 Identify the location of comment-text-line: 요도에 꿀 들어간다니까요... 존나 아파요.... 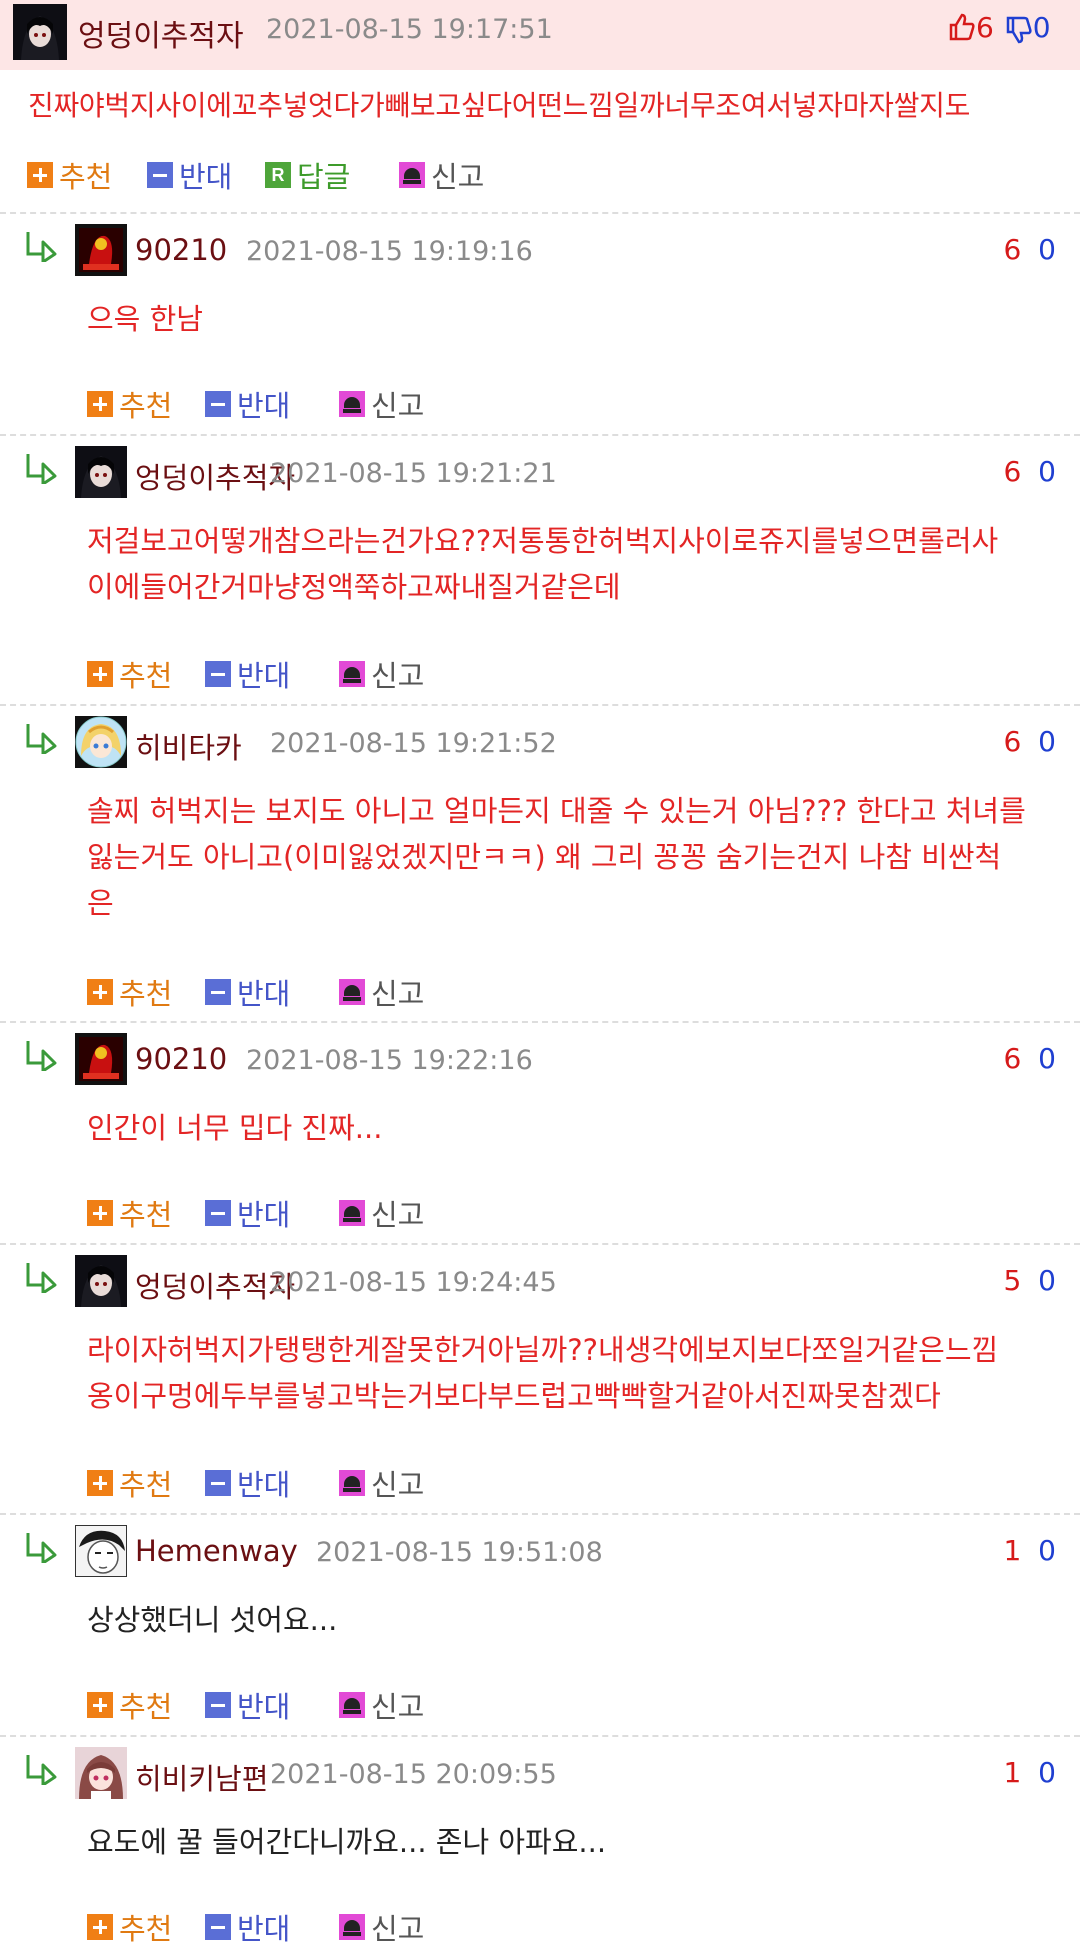
(347, 1842).